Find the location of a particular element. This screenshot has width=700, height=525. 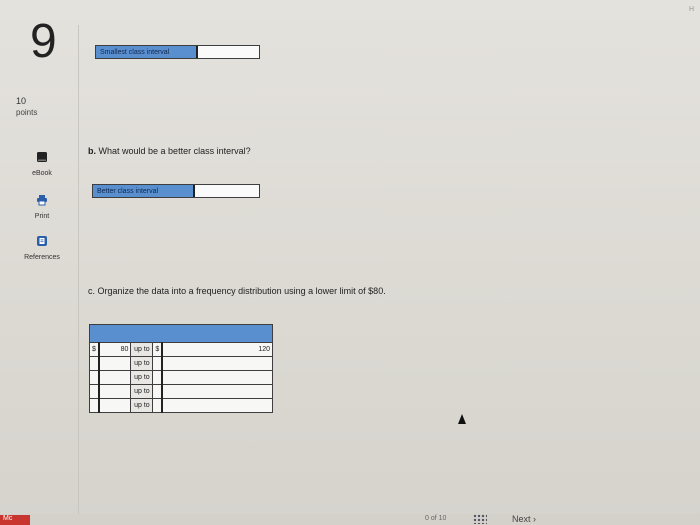

part-c-letter: c. is located at coordinates (92, 291).